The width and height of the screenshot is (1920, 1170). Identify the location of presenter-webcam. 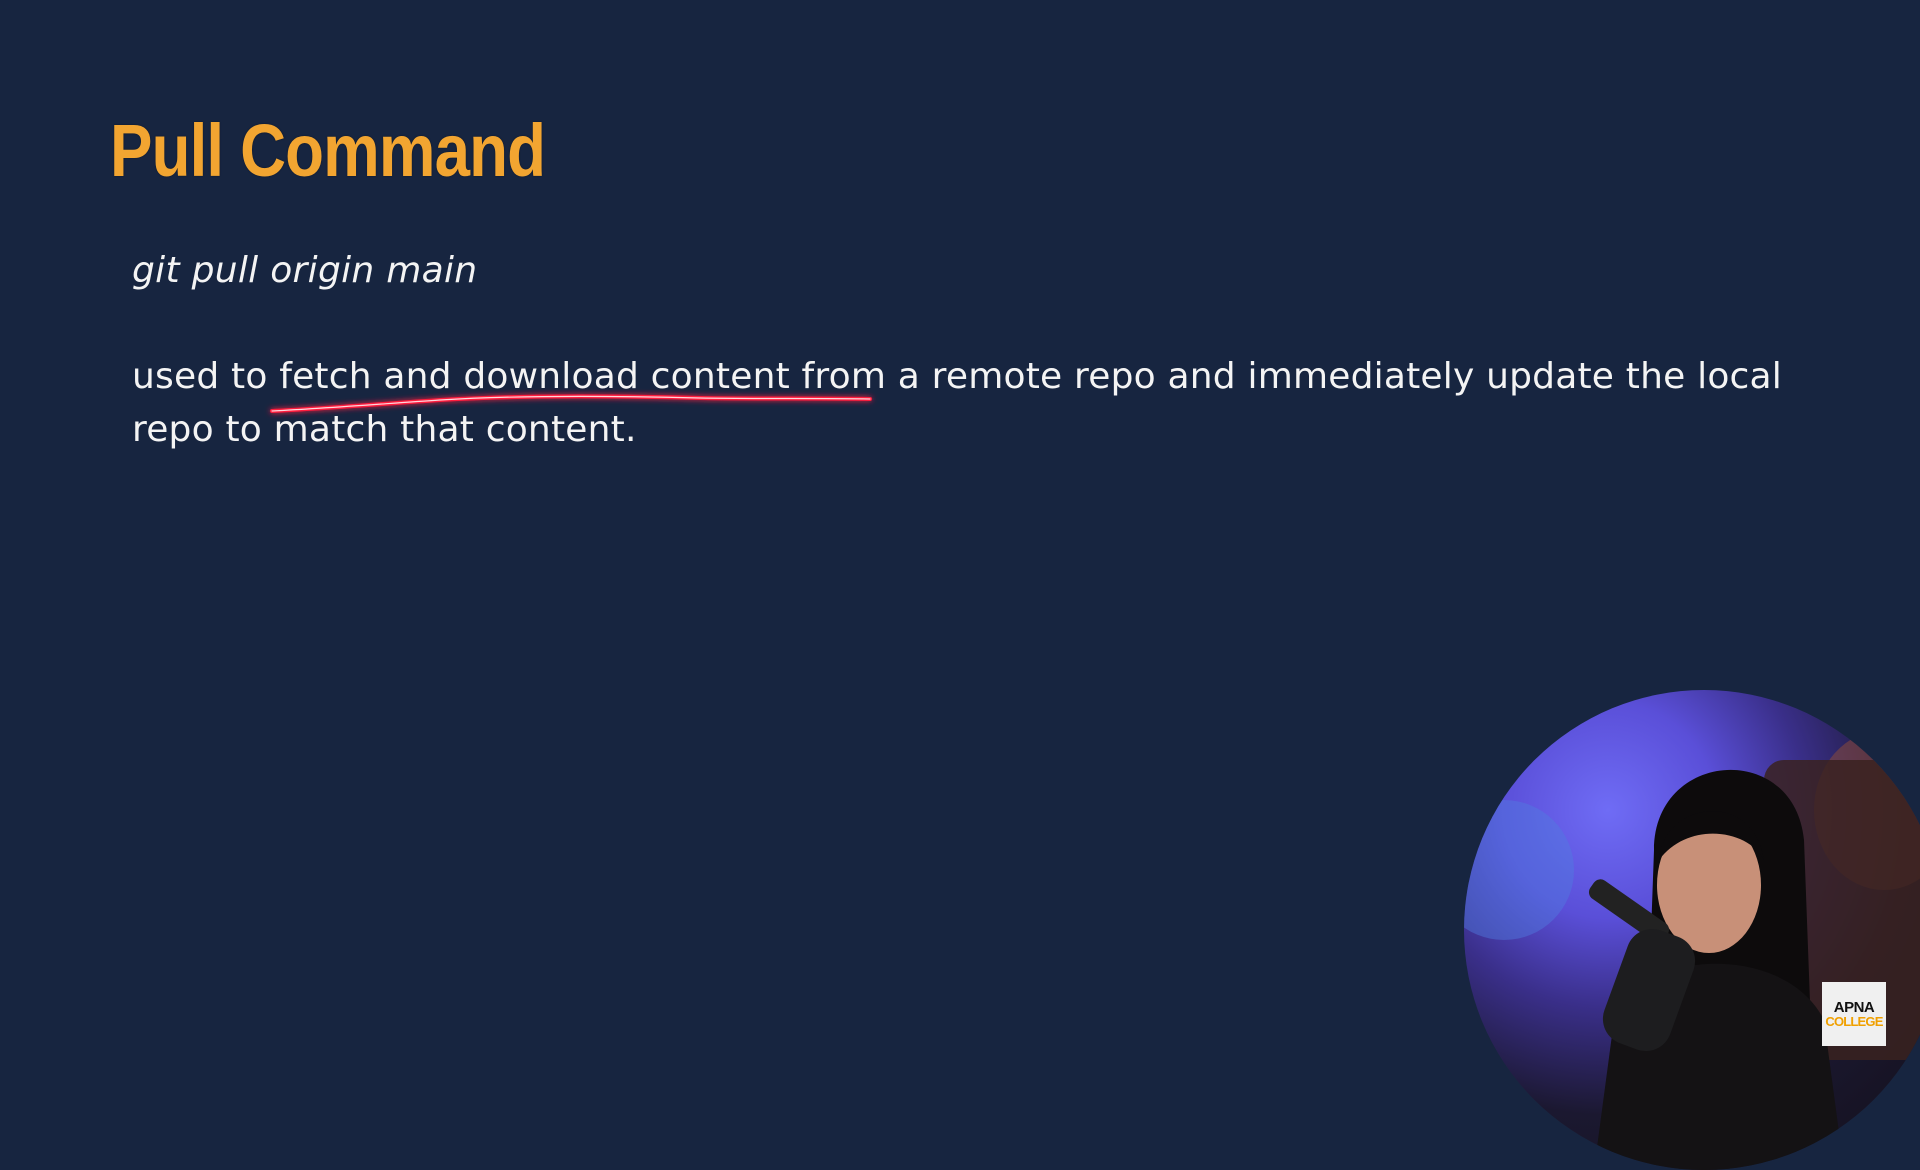
(1692, 930).